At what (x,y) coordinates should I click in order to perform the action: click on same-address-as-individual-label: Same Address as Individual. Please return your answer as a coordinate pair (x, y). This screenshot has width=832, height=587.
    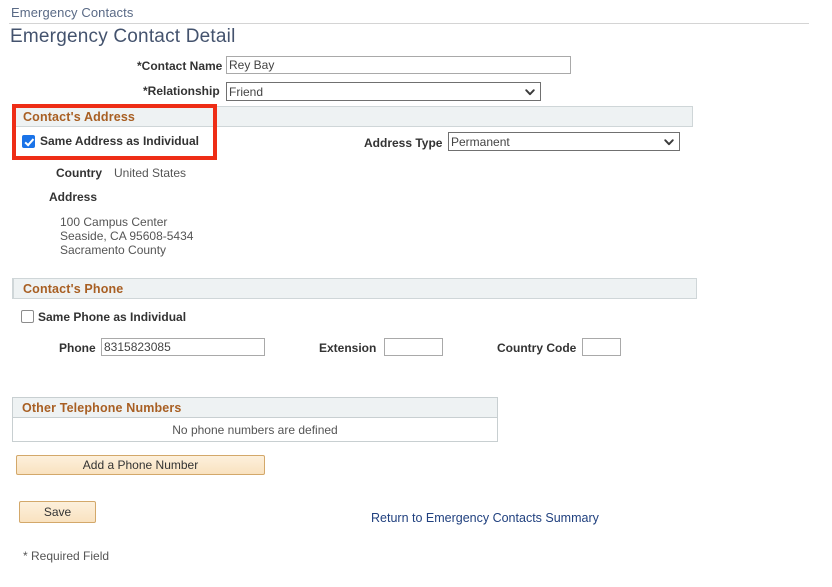
    Looking at the image, I should click on (119, 141).